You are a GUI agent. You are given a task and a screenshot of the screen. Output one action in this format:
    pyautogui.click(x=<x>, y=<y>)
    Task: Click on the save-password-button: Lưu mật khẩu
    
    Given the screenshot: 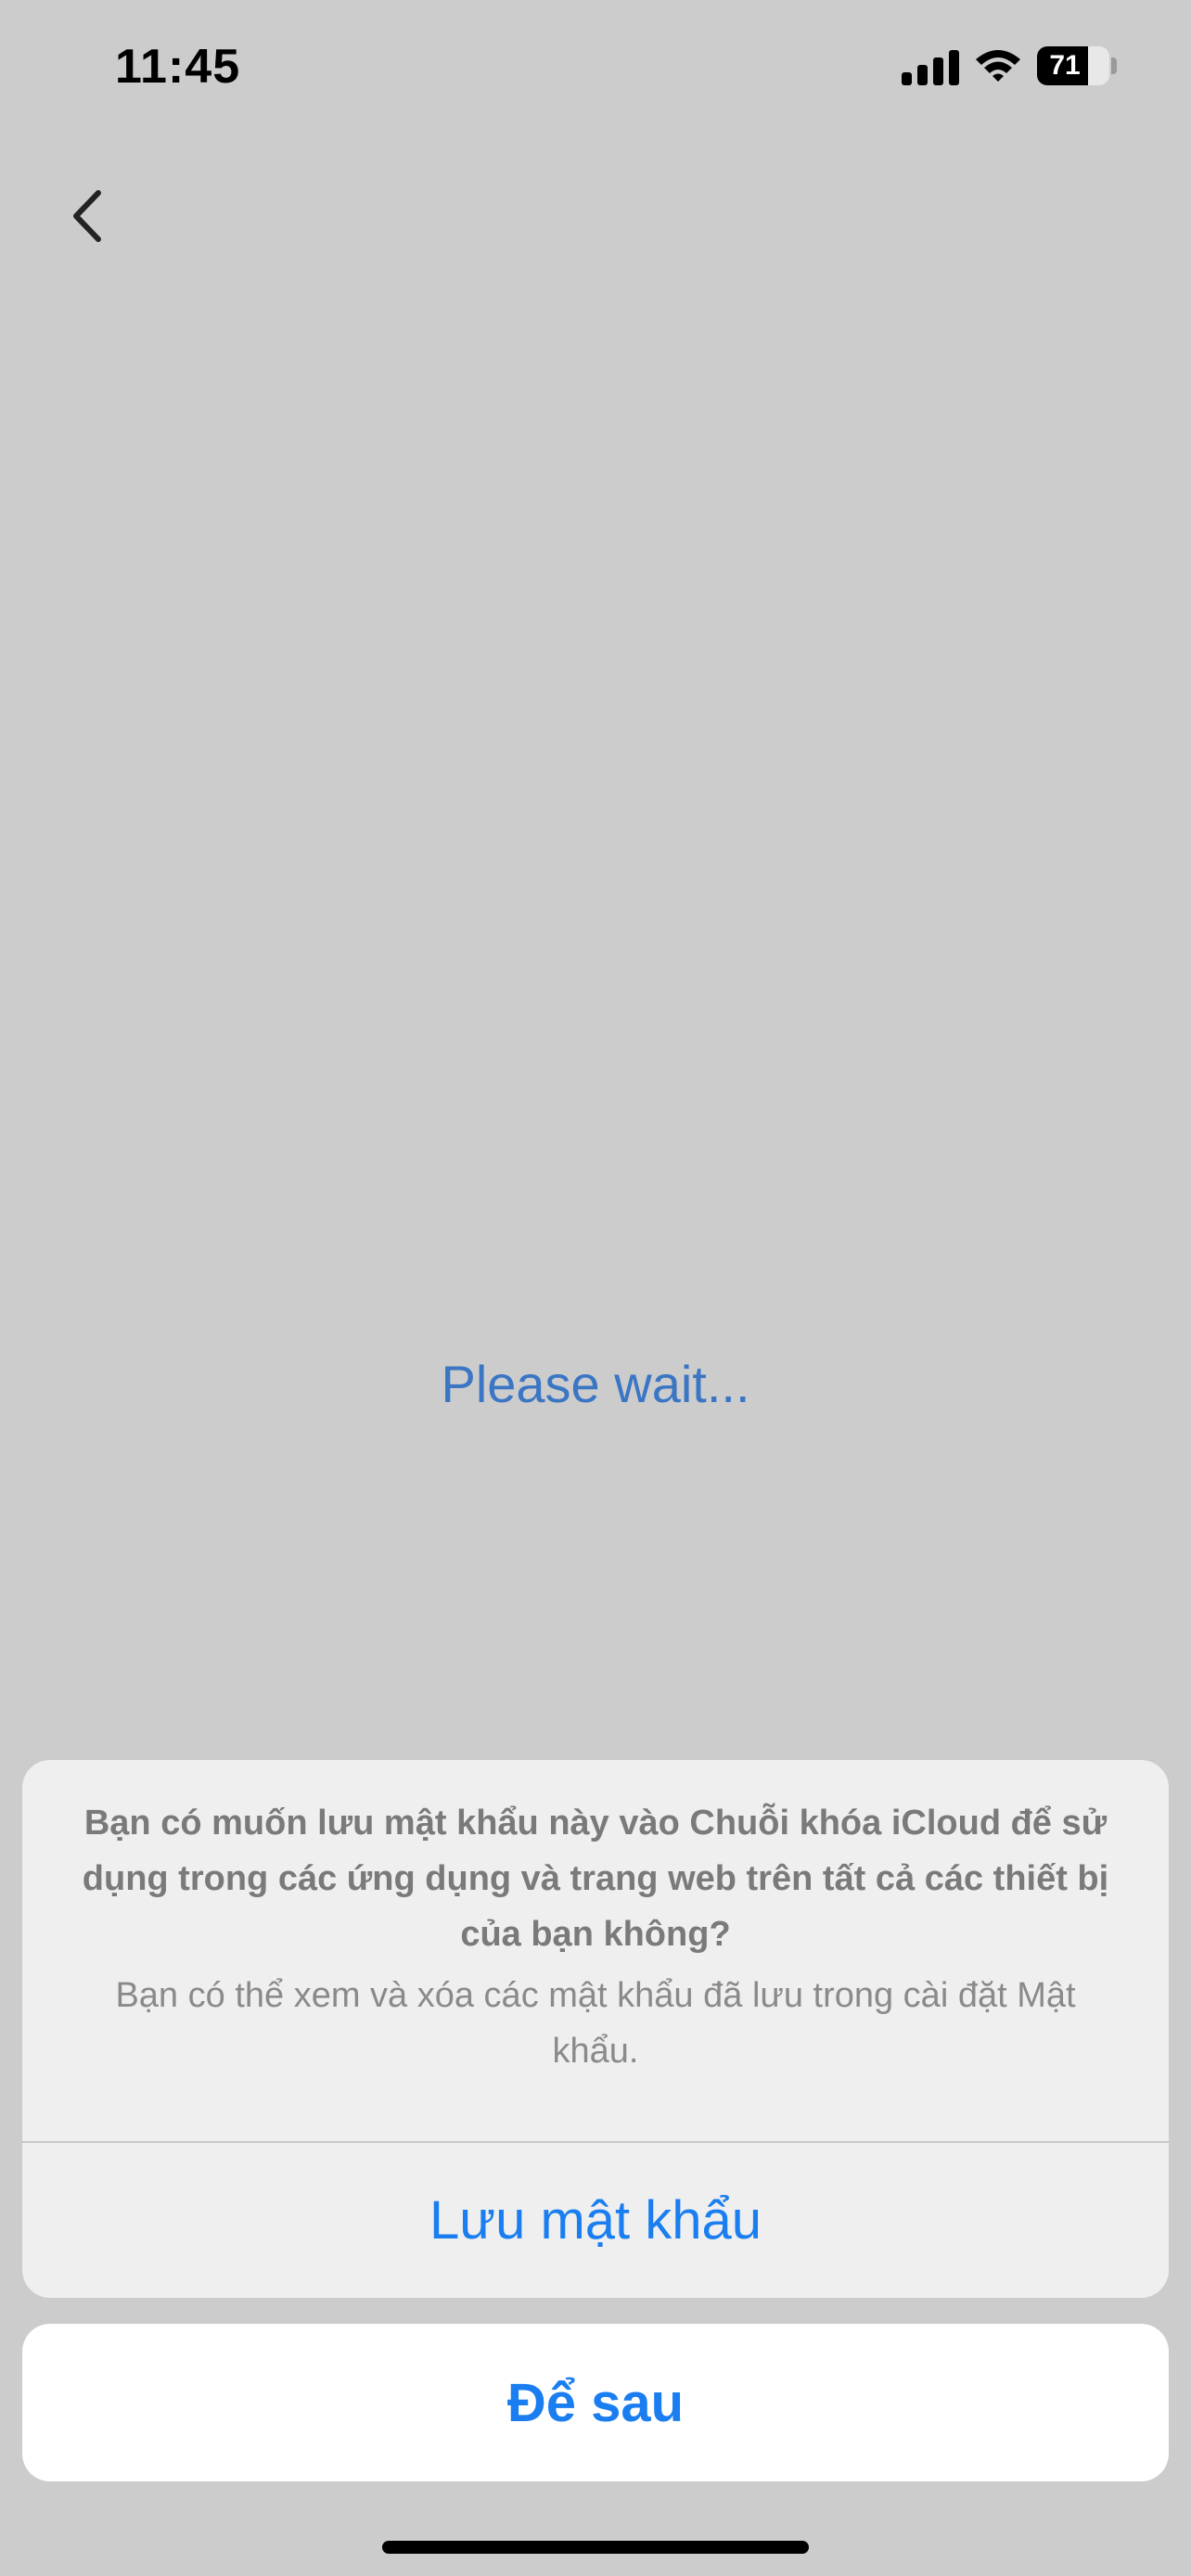 What is the action you would take?
    pyautogui.click(x=595, y=2220)
    